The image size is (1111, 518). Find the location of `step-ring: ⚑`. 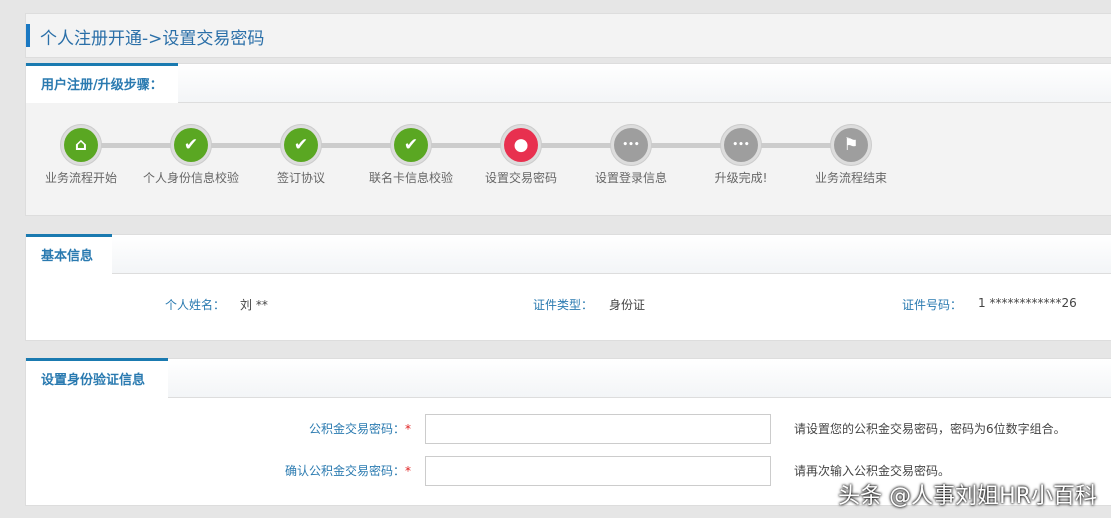

step-ring: ⚑ is located at coordinates (851, 145).